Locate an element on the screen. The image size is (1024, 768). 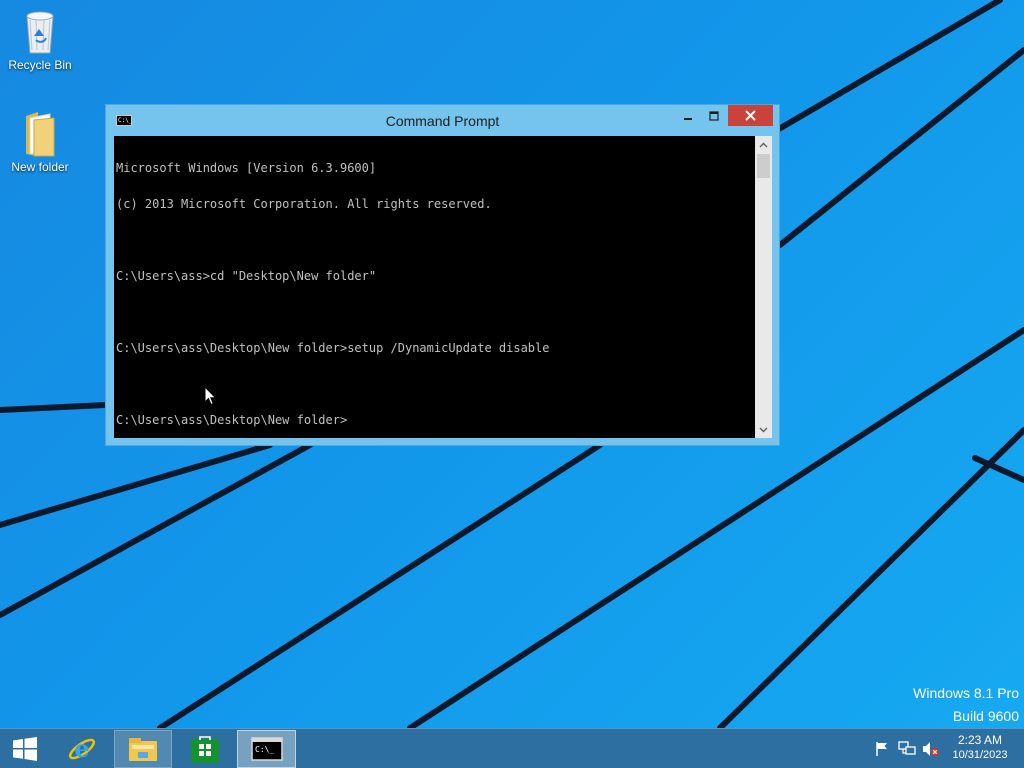
maximize-icon is located at coordinates (714, 115).